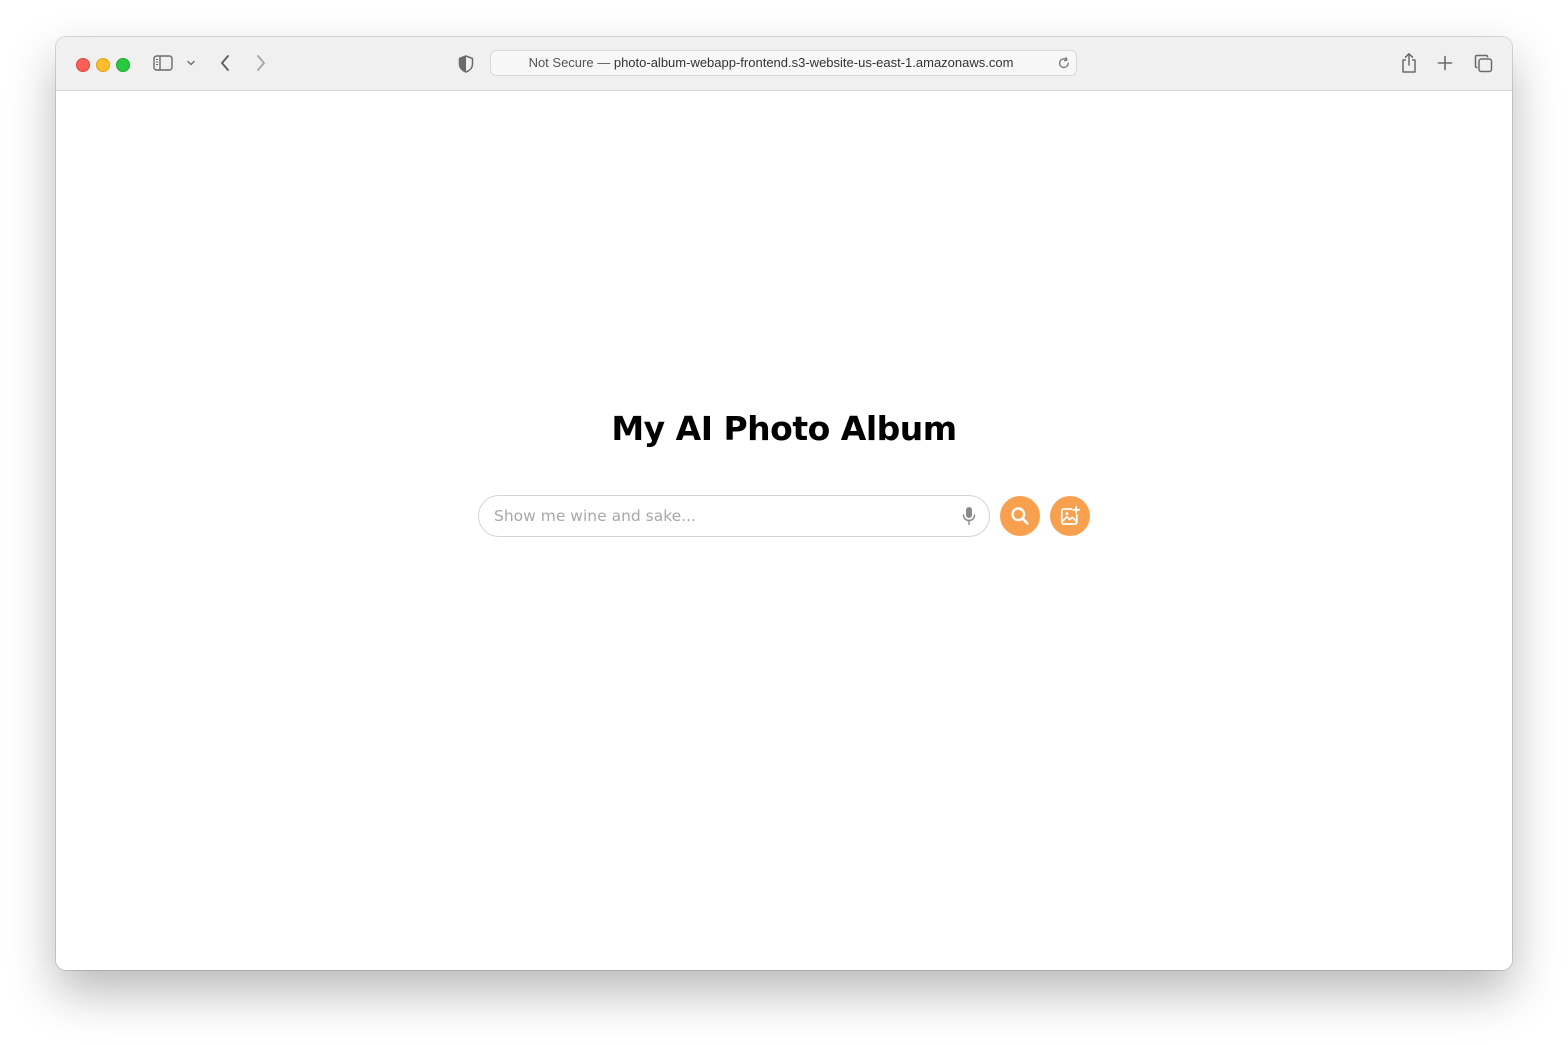 The width and height of the screenshot is (1568, 1045). Describe the element at coordinates (123, 65) in the screenshot. I see `maximize-window-button` at that location.